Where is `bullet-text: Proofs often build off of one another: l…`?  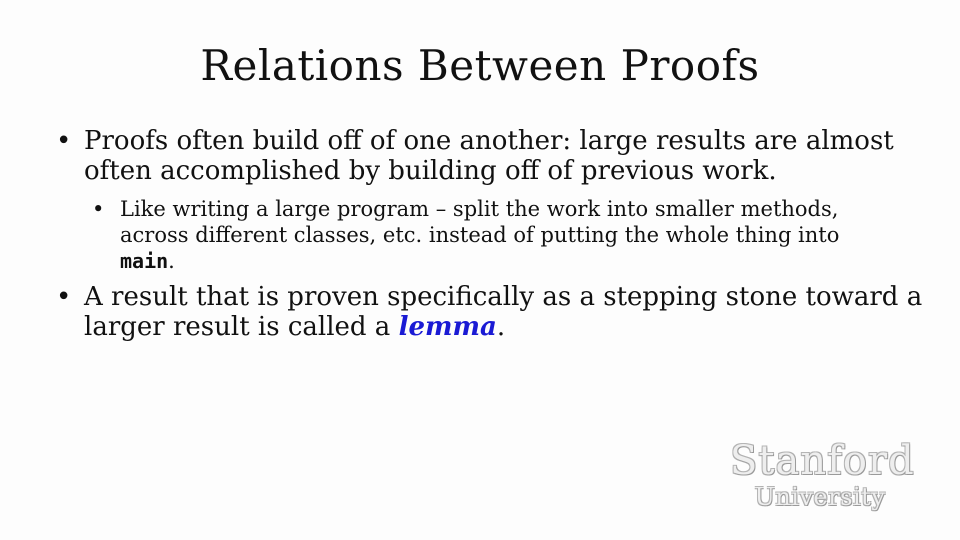
bullet-text: Proofs often build off of one another: l… is located at coordinates (489, 156).